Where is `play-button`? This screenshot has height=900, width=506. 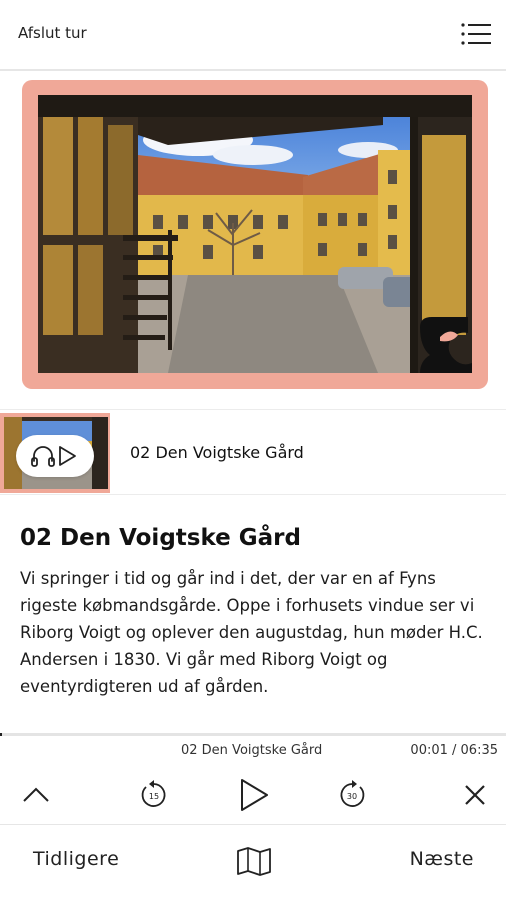
play-button is located at coordinates (253, 795).